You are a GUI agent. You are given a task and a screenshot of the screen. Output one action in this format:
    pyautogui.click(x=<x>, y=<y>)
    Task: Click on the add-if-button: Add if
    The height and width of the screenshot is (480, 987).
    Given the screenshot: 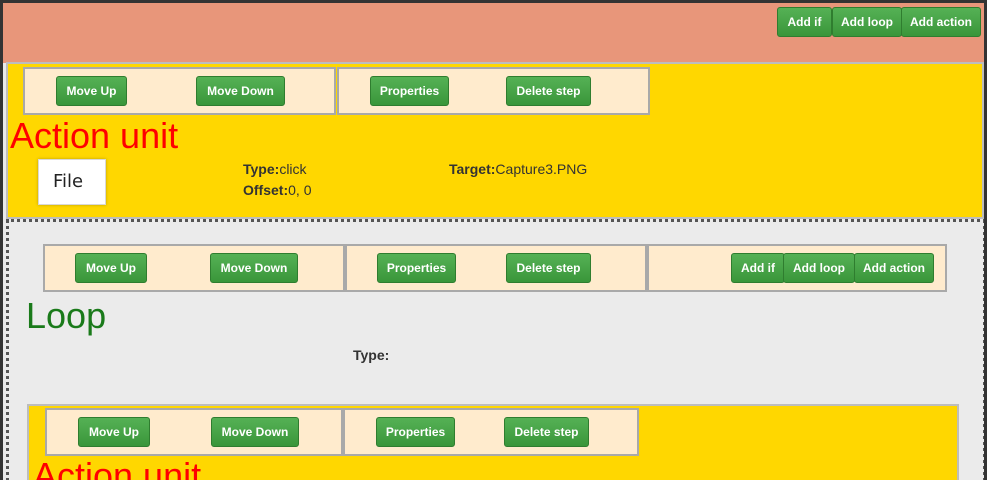 What is the action you would take?
    pyautogui.click(x=804, y=22)
    